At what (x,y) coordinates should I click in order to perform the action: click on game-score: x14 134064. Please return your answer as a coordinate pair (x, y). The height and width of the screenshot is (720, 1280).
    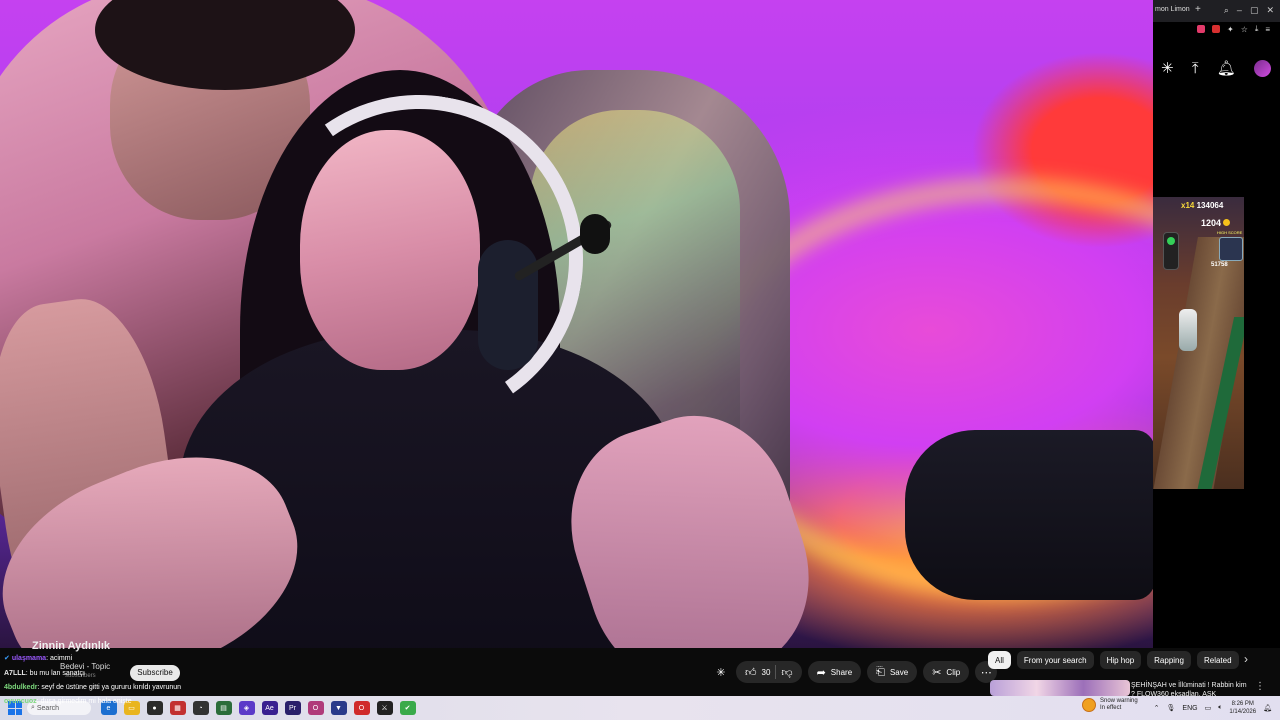
    Looking at the image, I should click on (1202, 205).